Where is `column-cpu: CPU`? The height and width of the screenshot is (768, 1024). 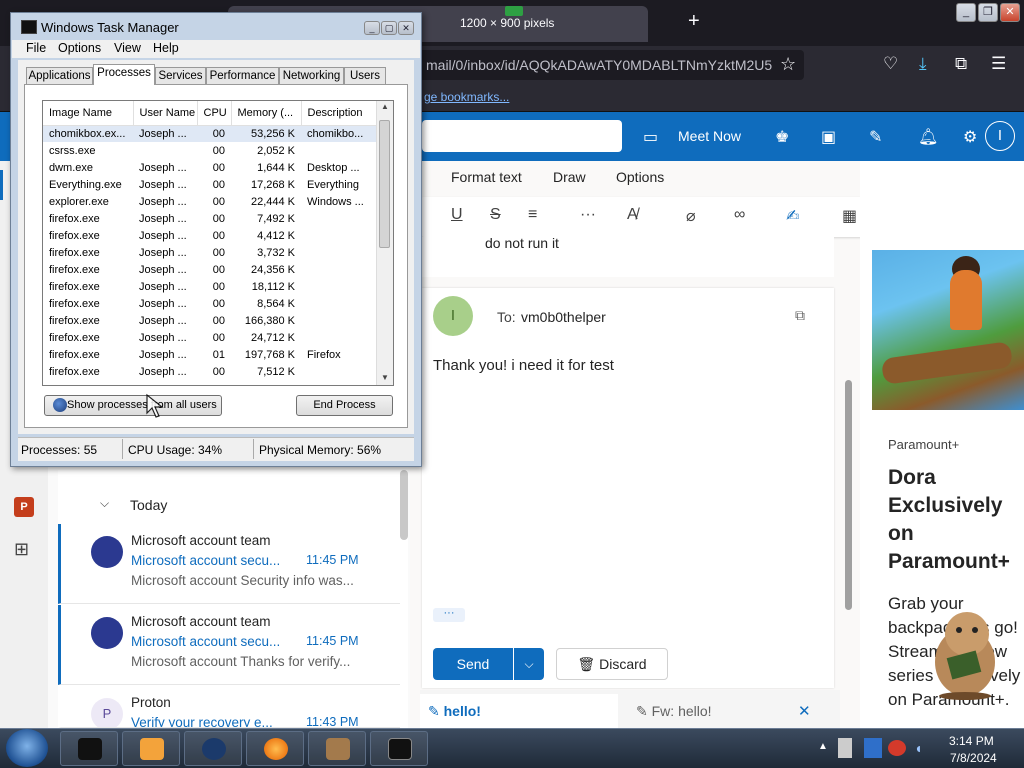
column-cpu: CPU is located at coordinates (214, 113).